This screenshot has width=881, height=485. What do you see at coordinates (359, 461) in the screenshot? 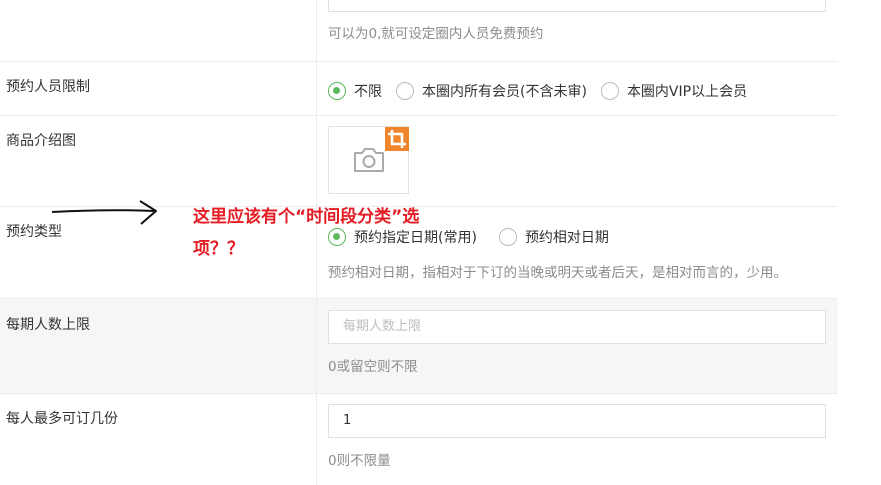
I see `max-per-person-help: 0则不限量` at bounding box center [359, 461].